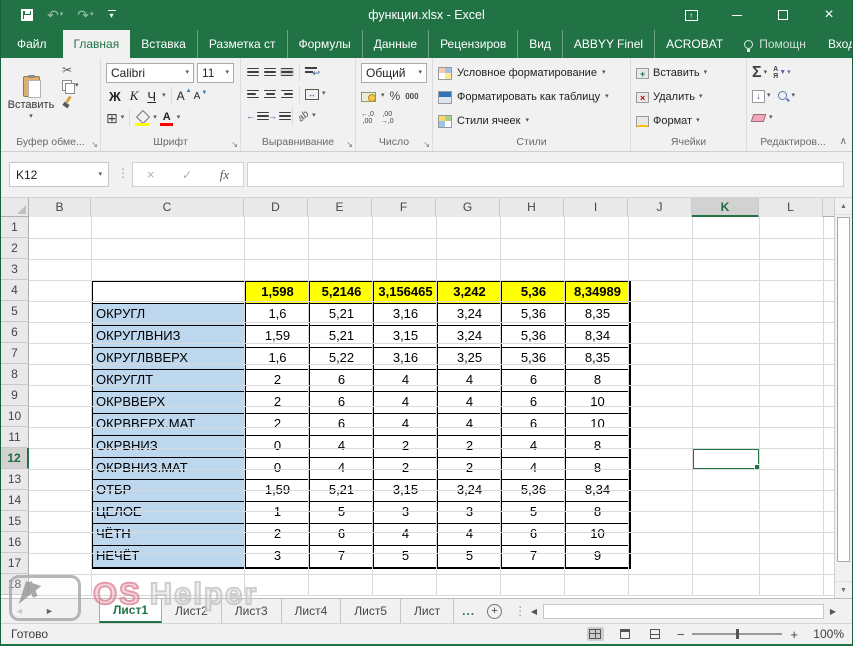  Describe the element at coordinates (495, 611) in the screenshot. I see `new-sheet-button: +` at that location.